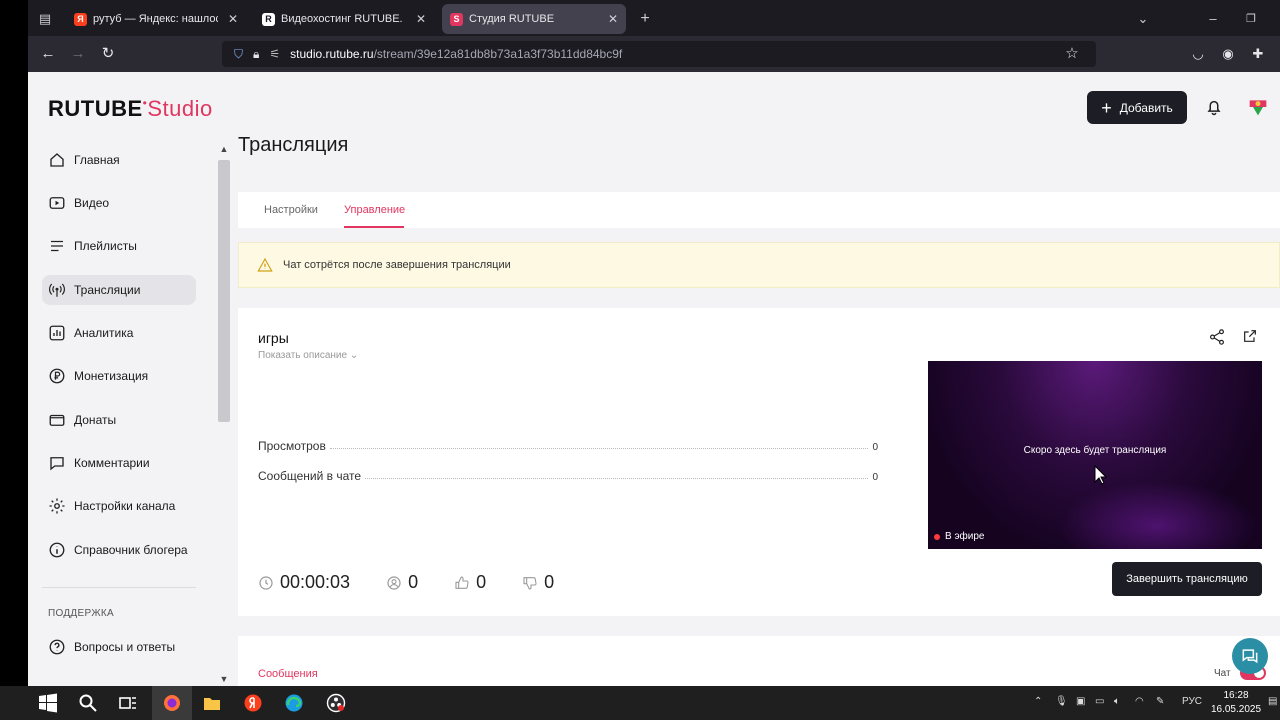 This screenshot has width=1280, height=720. I want to click on sidebar-item-channel-settings: Настройки канала, so click(119, 506).